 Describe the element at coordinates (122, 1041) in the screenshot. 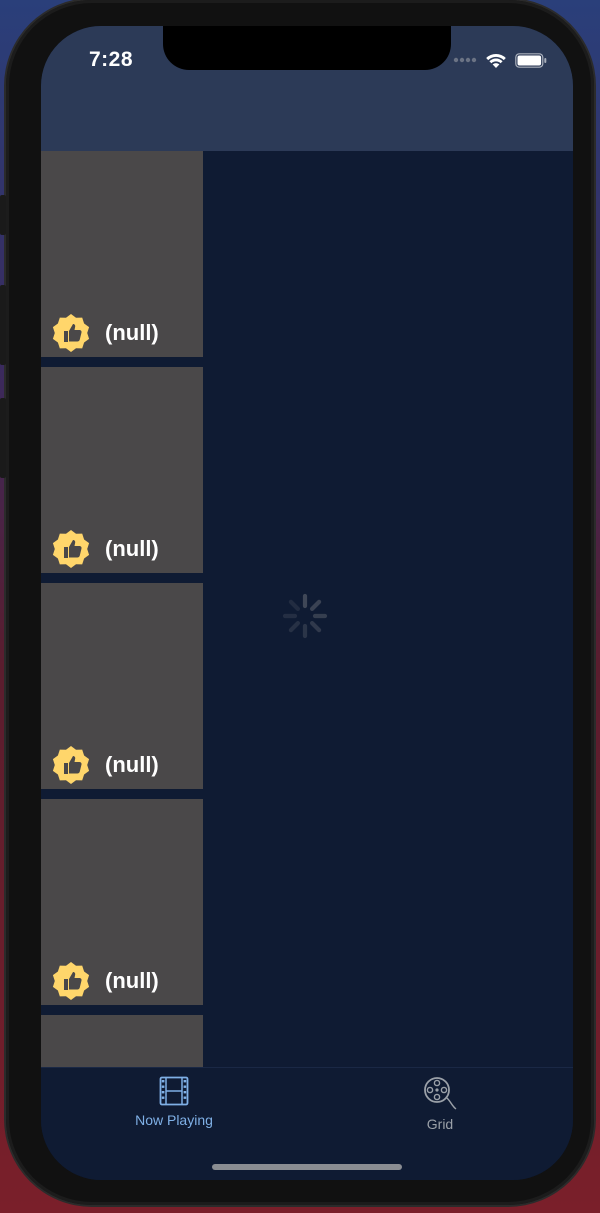

I see `movie-cell` at that location.